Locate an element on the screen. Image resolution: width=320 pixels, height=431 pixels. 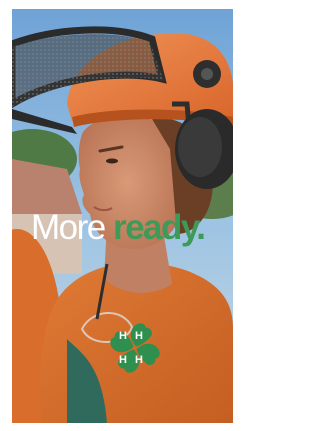
headline-word-ready: ready. is located at coordinates (159, 227).